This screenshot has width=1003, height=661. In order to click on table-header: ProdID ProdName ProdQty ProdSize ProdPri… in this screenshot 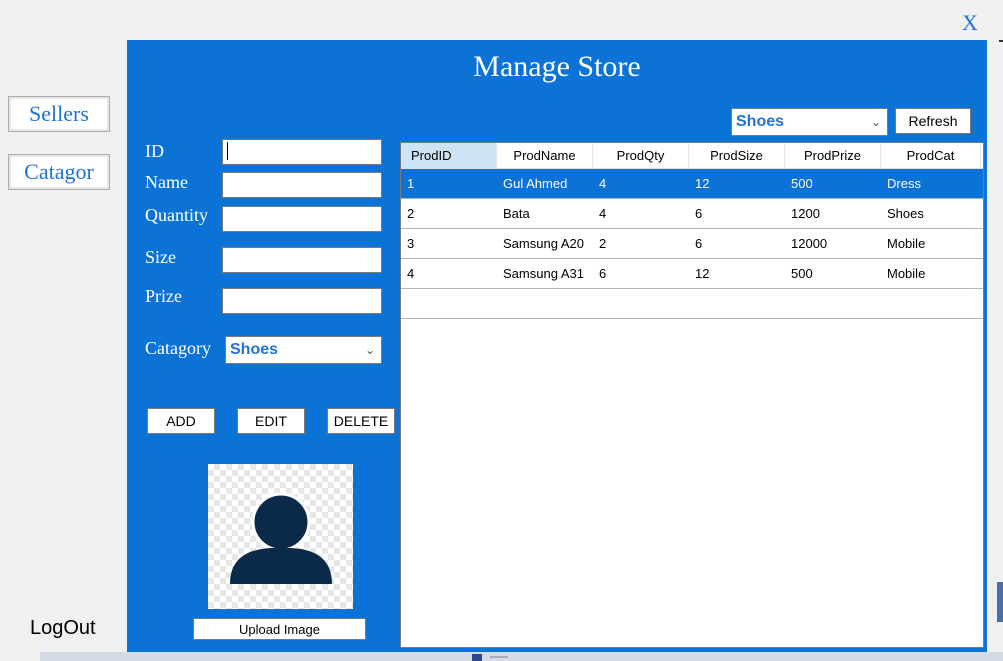, I will do `click(692, 156)`.